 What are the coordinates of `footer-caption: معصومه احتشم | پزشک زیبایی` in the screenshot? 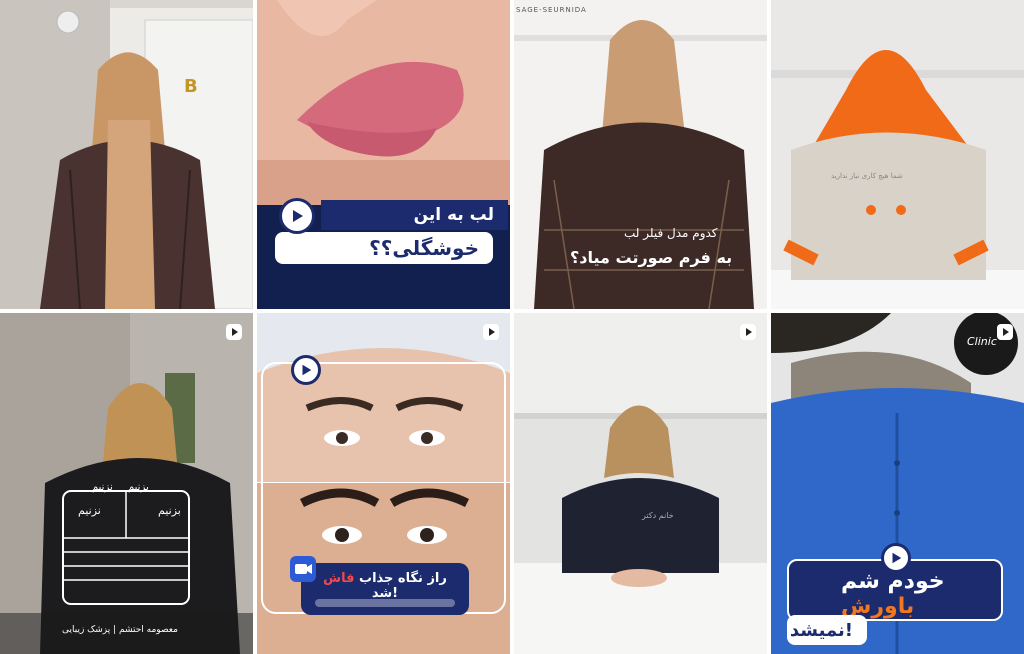 It's located at (120, 630).